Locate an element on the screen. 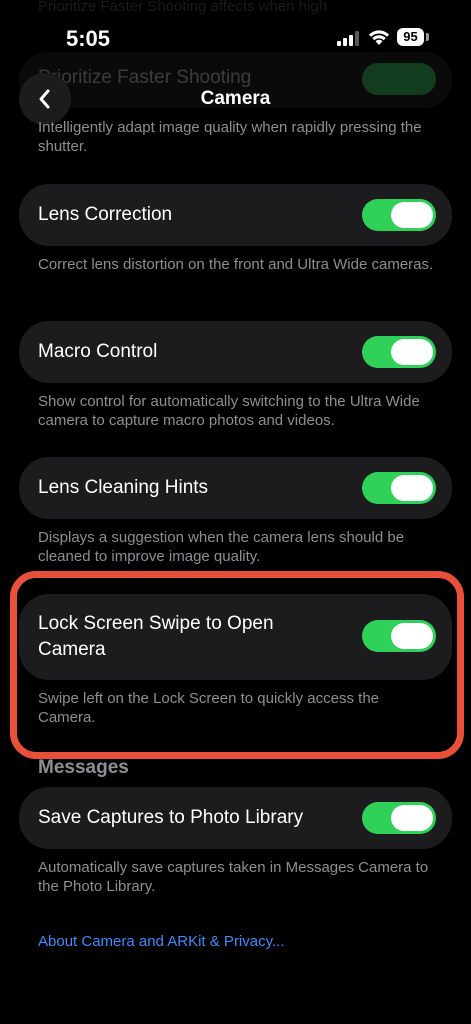 Image resolution: width=471 pixels, height=1024 pixels. cellular-signal-icon is located at coordinates (350, 38).